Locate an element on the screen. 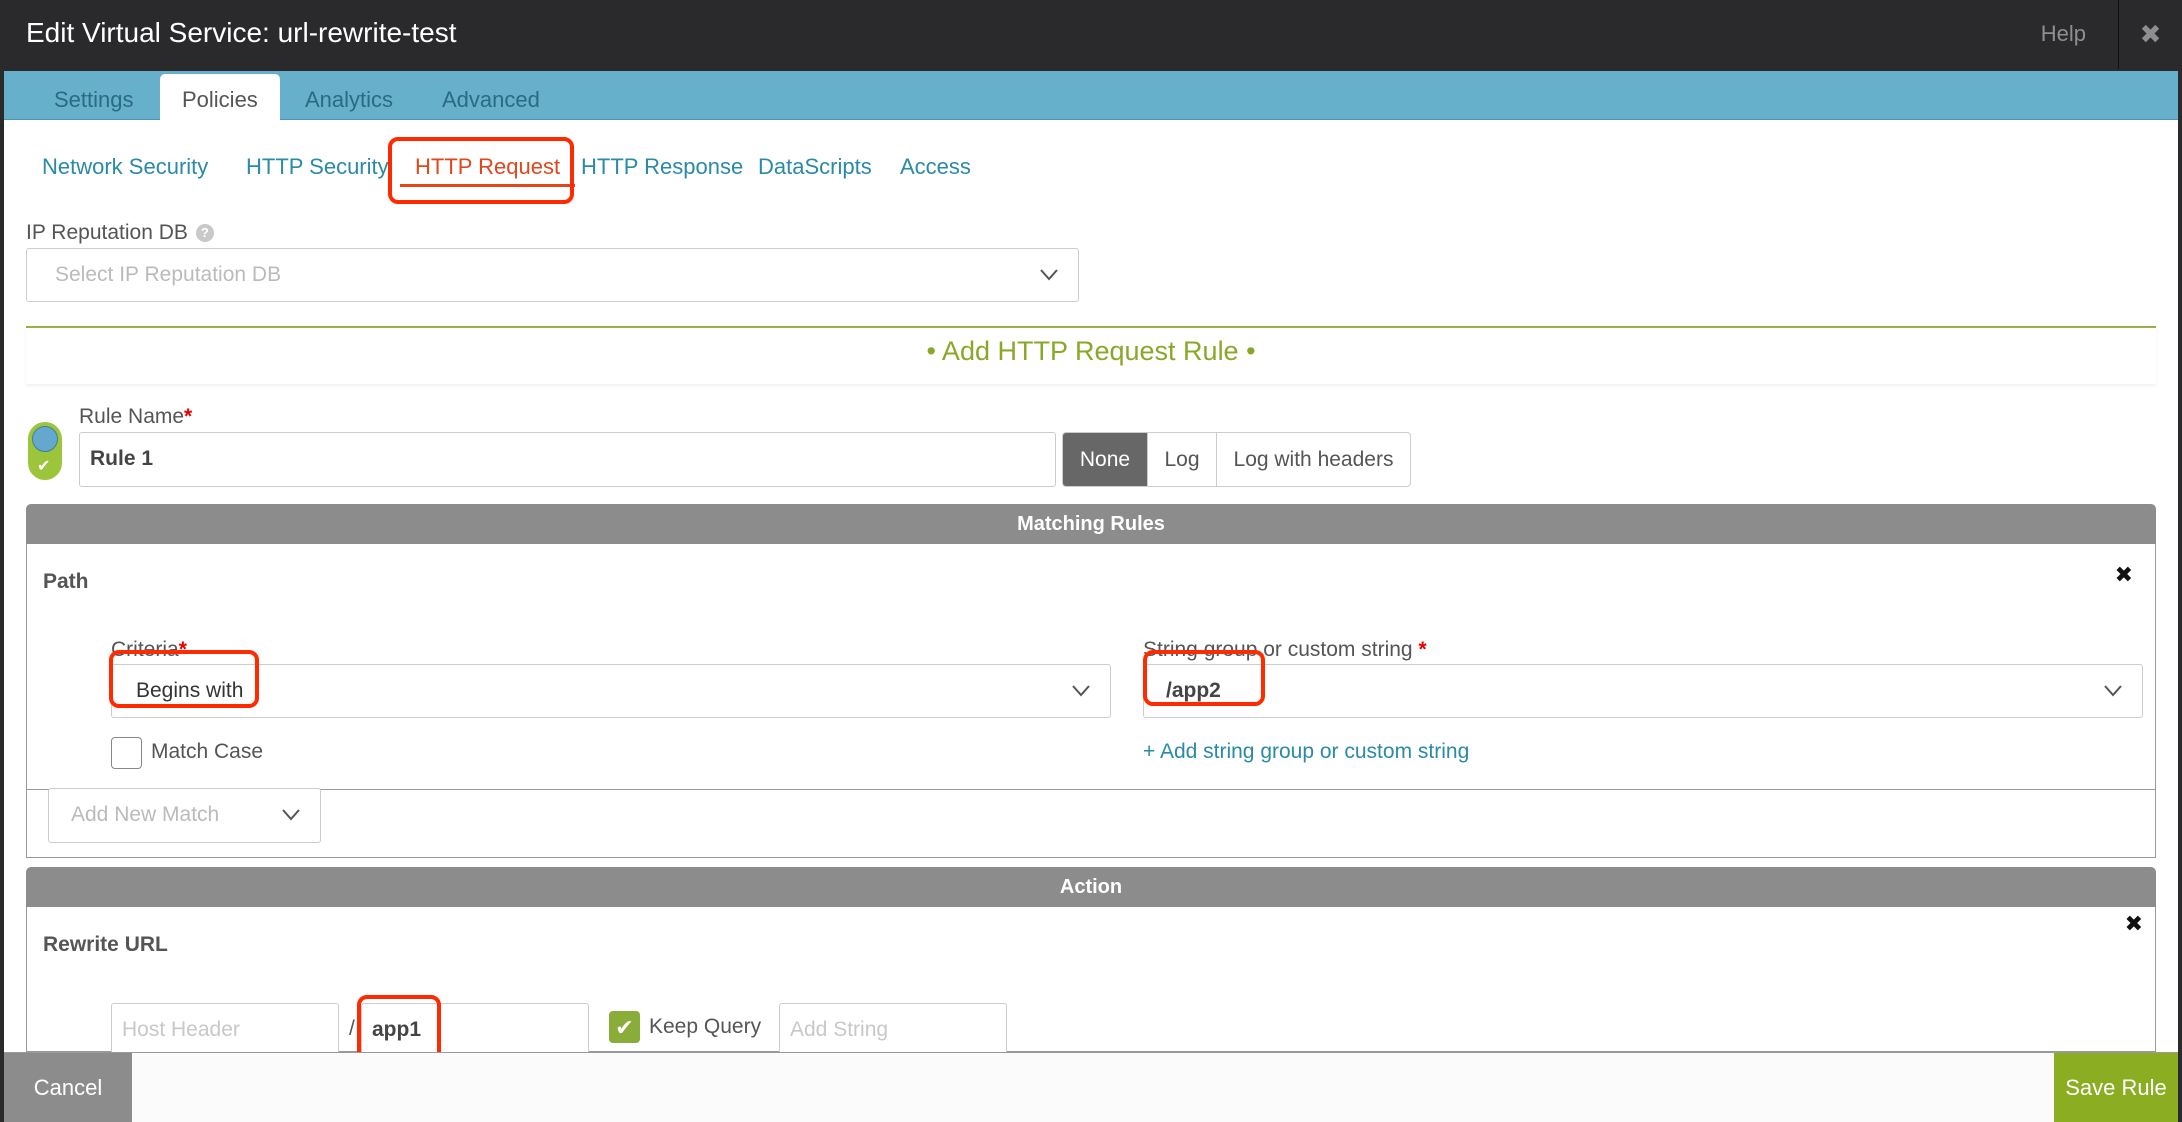 This screenshot has width=2182, height=1122. ip-reputation-label-text: IP Reputation DB is located at coordinates (107, 232).